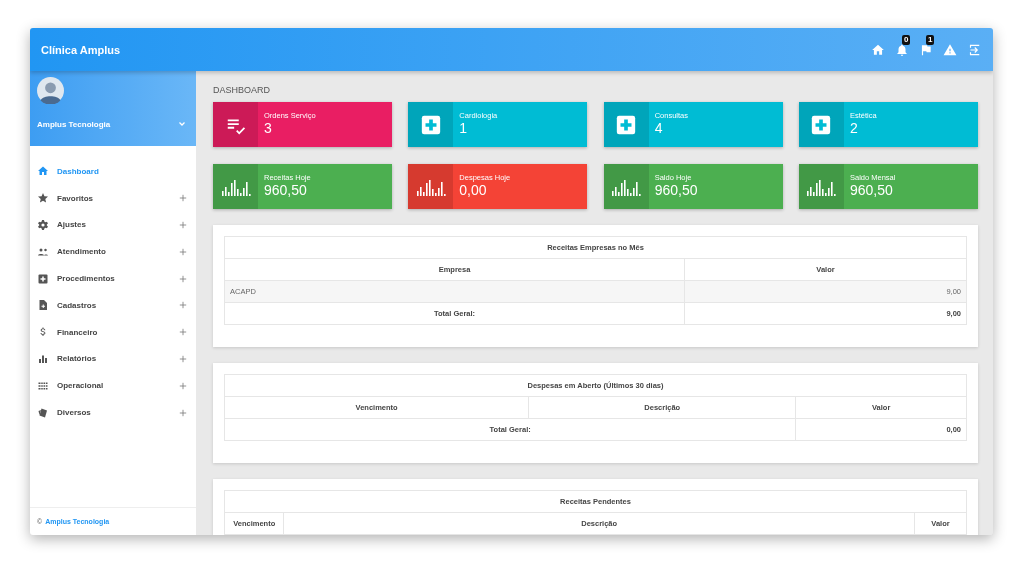  Describe the element at coordinates (659, 128) in the screenshot. I see `card-value: 4` at that location.